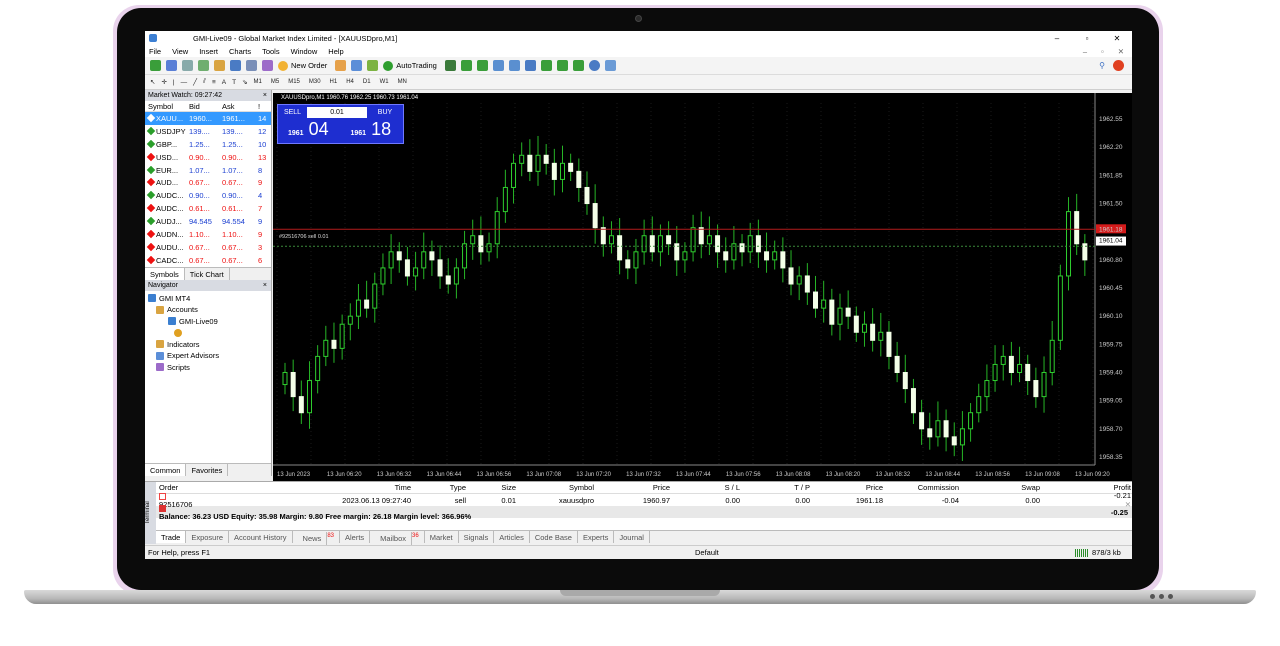 This screenshot has height=646, width=1280. What do you see at coordinates (209, 333) in the screenshot?
I see `nav-user` at bounding box center [209, 333].